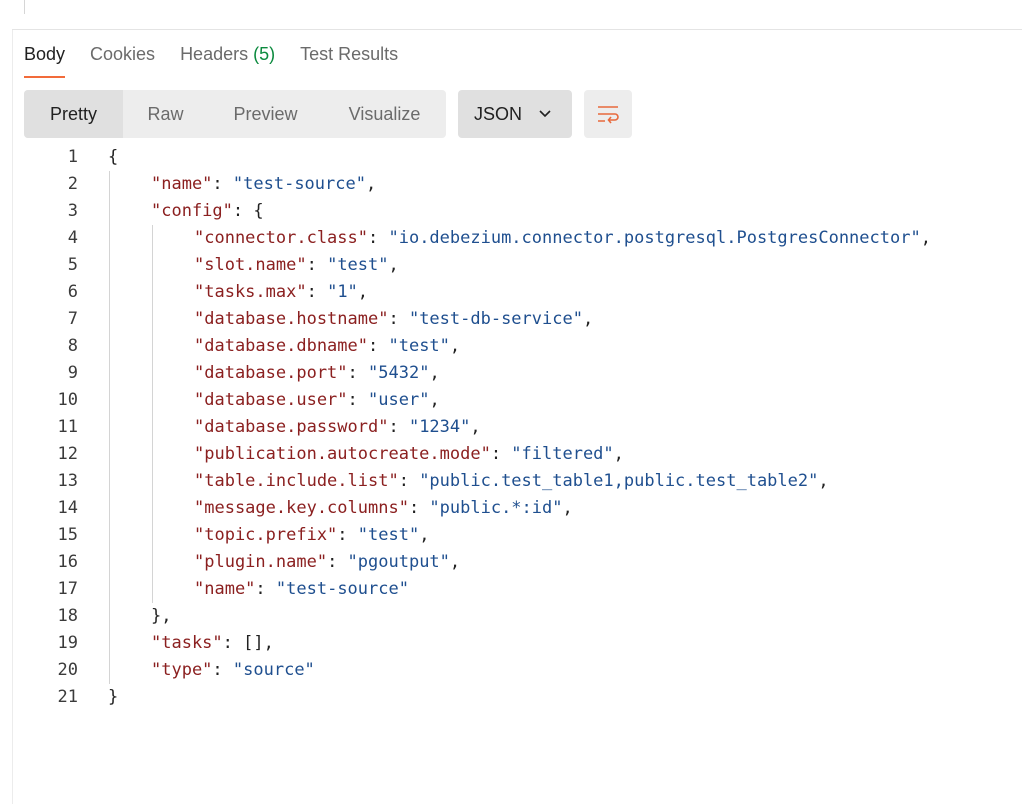 The width and height of the screenshot is (1022, 804). Describe the element at coordinates (299, 184) in the screenshot. I see `json-string: "test-source"` at that location.